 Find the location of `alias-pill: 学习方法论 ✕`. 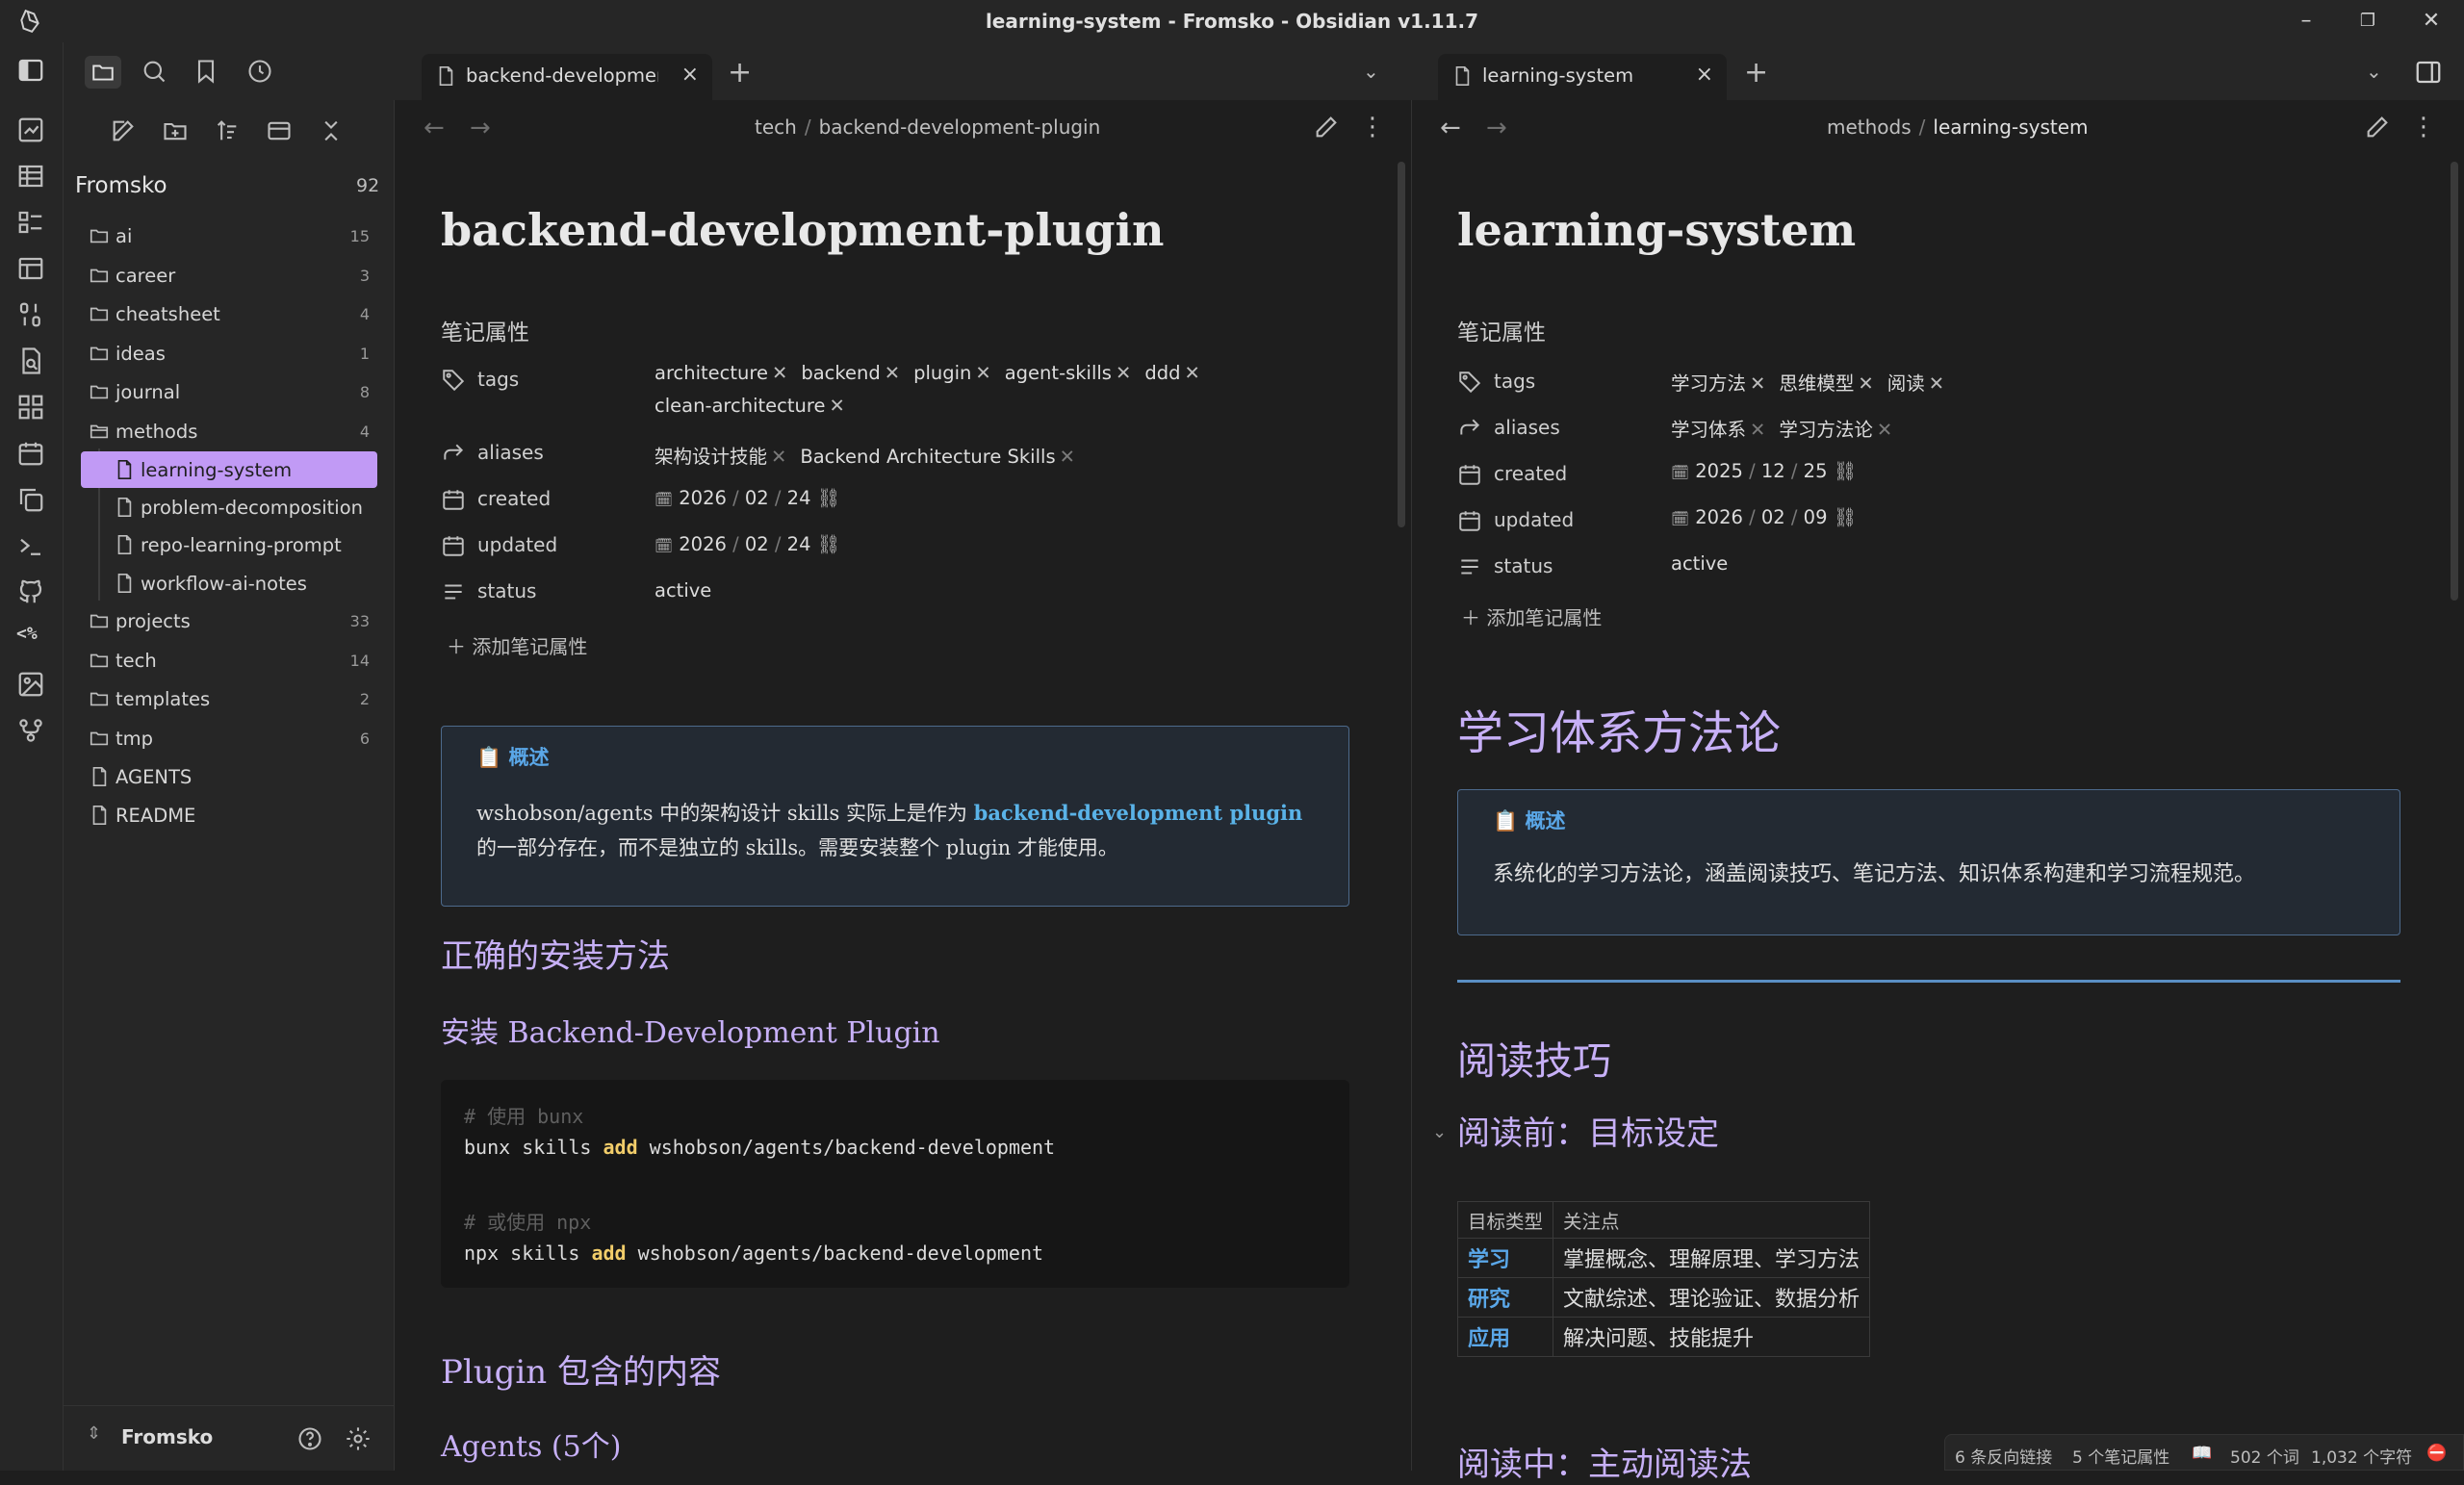

alias-pill: 学习方法论 ✕ is located at coordinates (1835, 428).